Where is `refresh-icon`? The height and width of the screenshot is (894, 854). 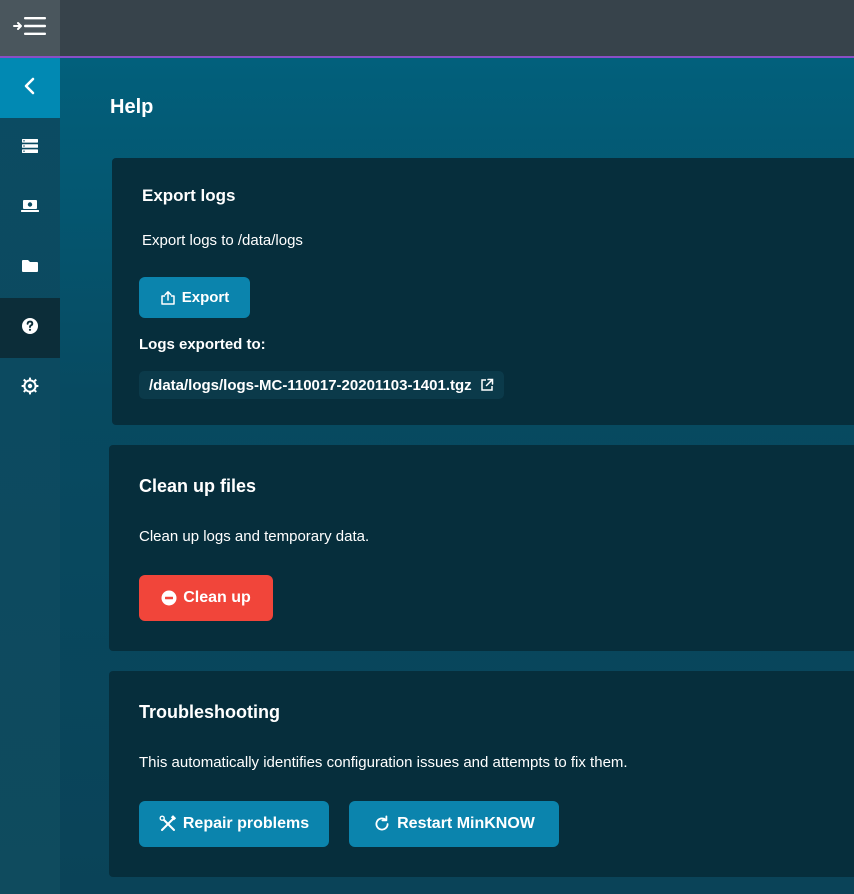
refresh-icon is located at coordinates (382, 824).